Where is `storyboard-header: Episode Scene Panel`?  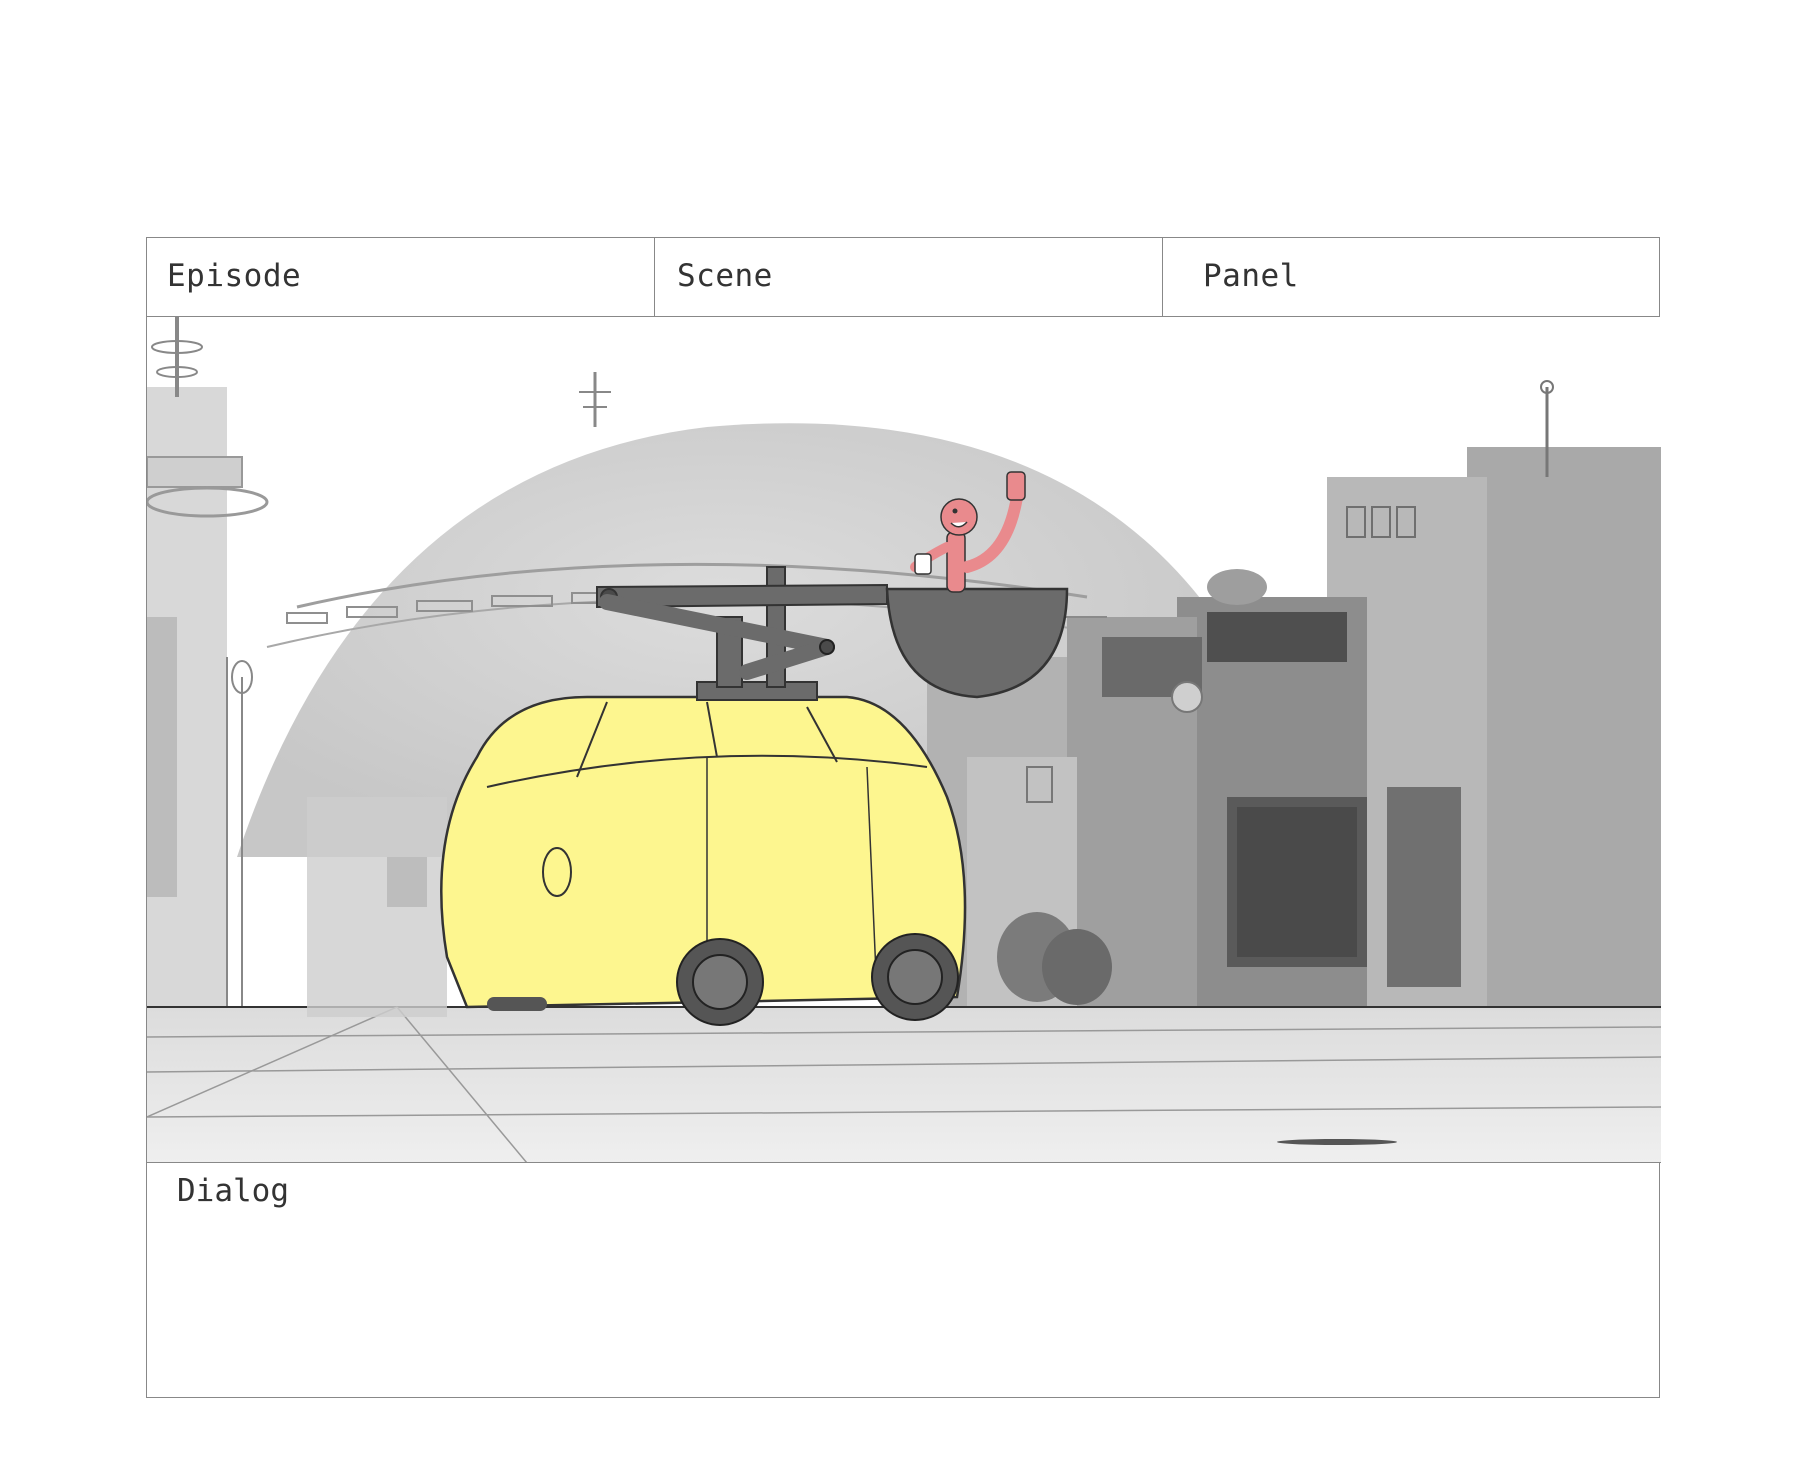 storyboard-header: Episode Scene Panel is located at coordinates (903, 277).